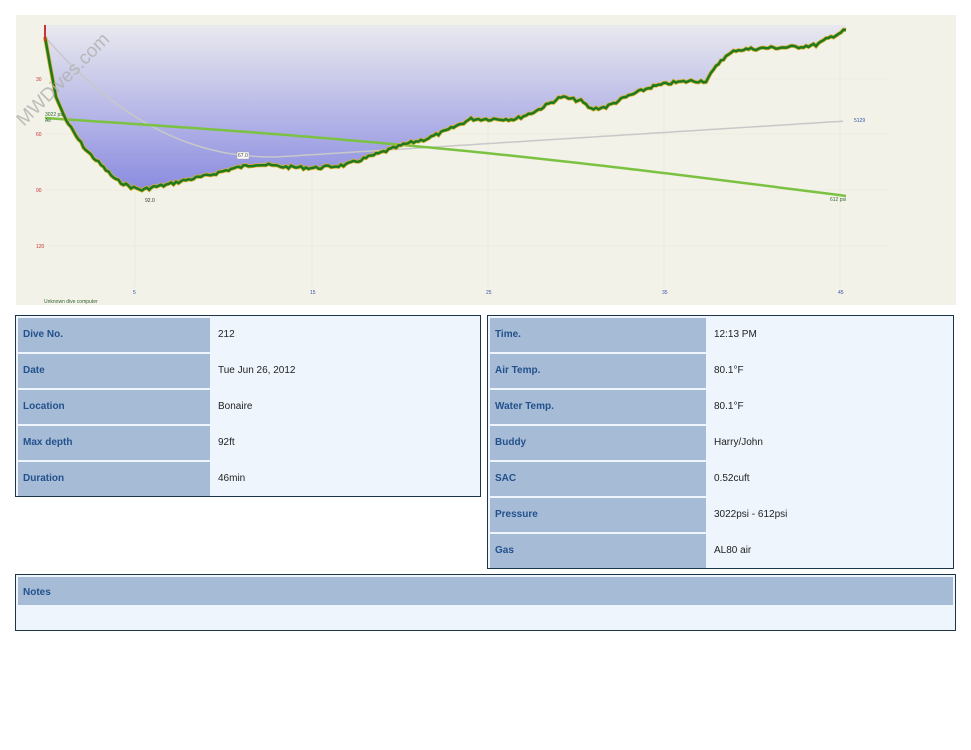 The width and height of the screenshot is (971, 750). I want to click on time-tick-label: 35, so click(665, 293).